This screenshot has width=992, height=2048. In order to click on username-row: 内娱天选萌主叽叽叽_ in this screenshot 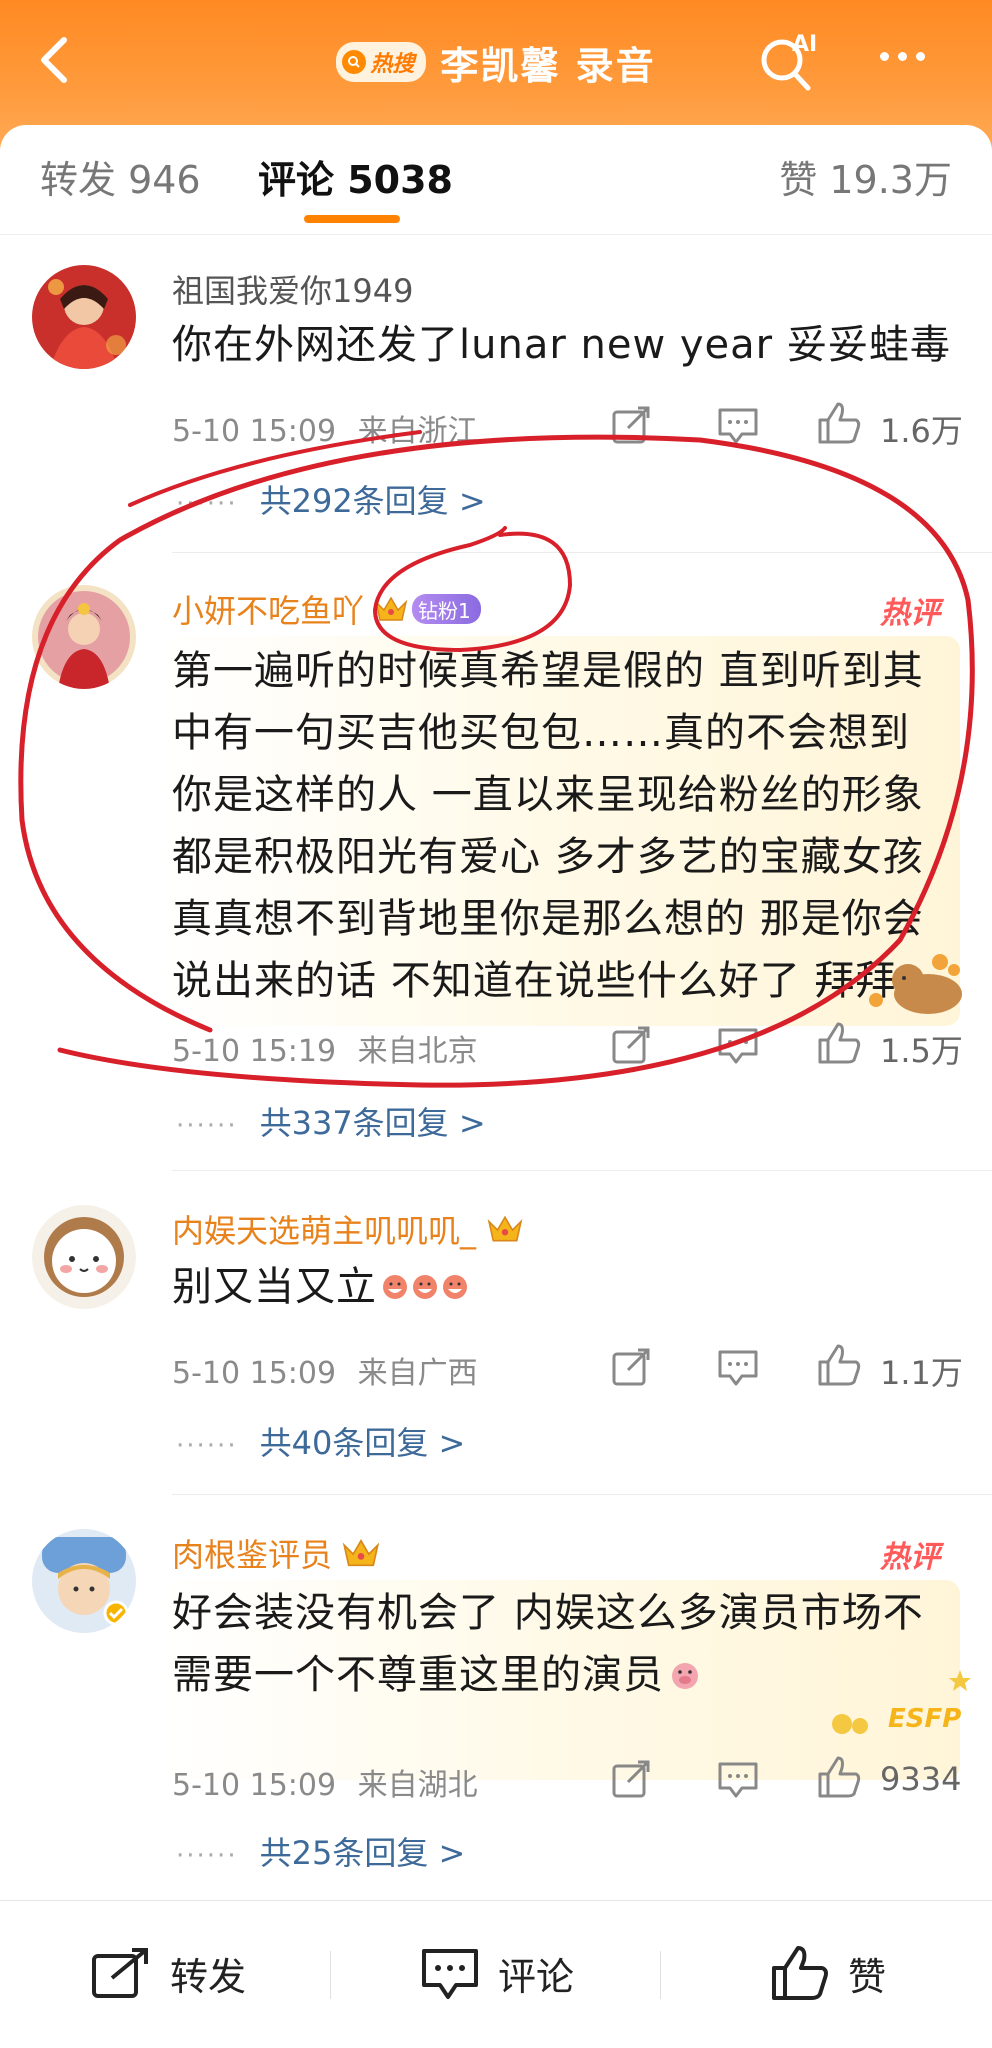, I will do `click(348, 1229)`.